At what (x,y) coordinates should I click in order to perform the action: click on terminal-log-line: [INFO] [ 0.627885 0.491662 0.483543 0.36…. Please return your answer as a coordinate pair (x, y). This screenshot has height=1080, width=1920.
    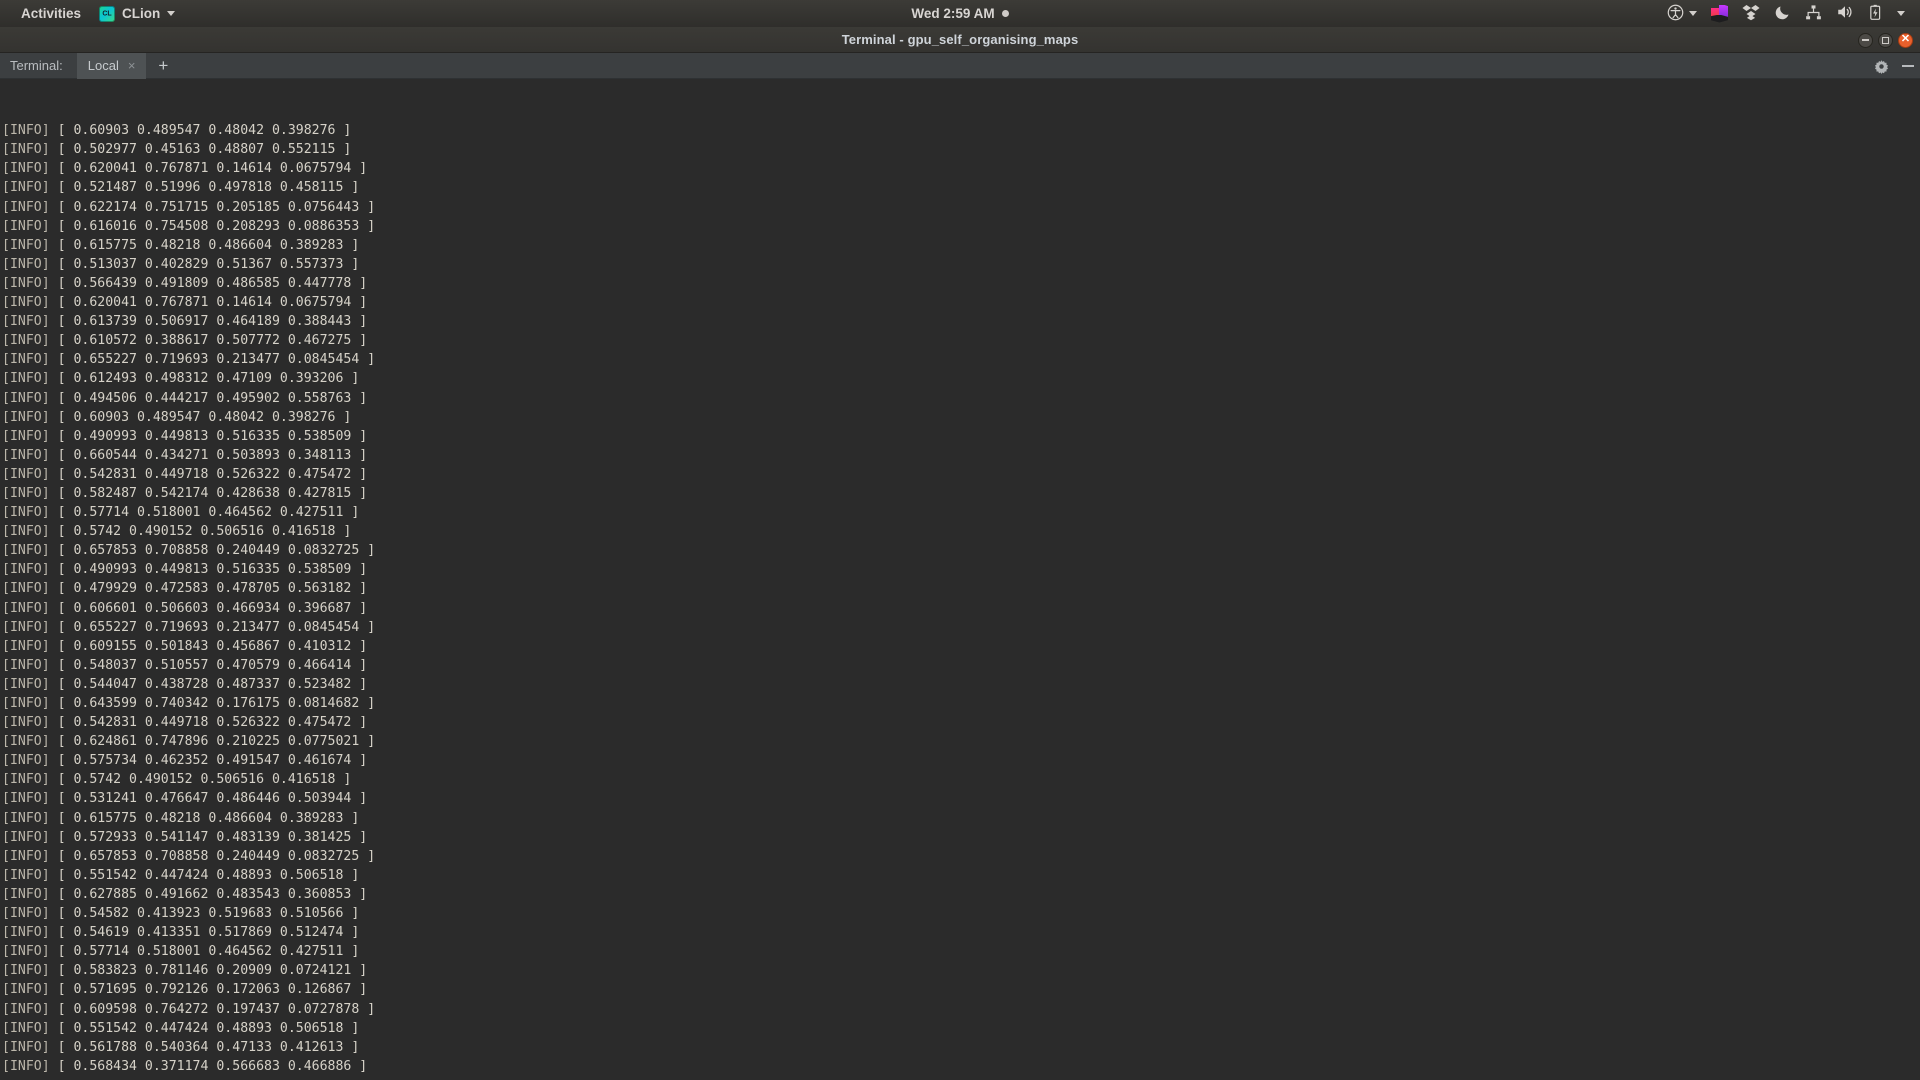
    Looking at the image, I should click on (961, 894).